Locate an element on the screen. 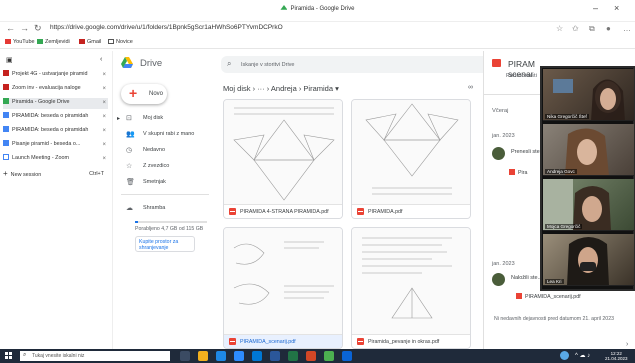 The height and width of the screenshot is (363, 635). reload-icon: ↻ is located at coordinates (38, 28).